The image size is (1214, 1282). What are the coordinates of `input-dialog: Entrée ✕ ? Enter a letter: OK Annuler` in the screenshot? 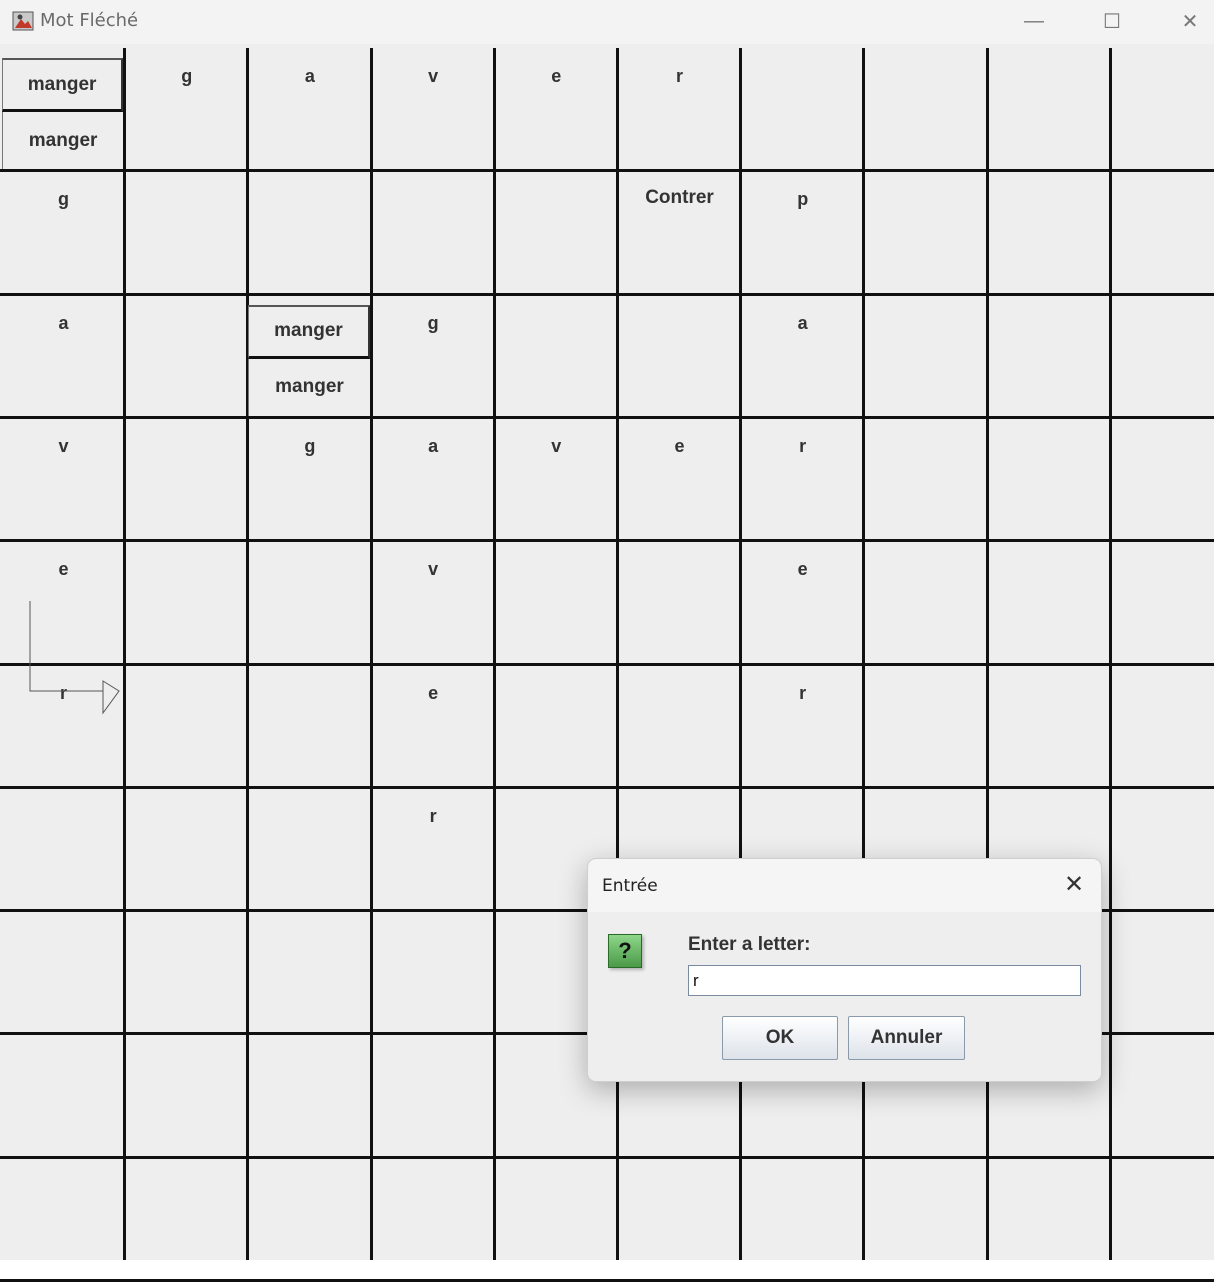 It's located at (844, 970).